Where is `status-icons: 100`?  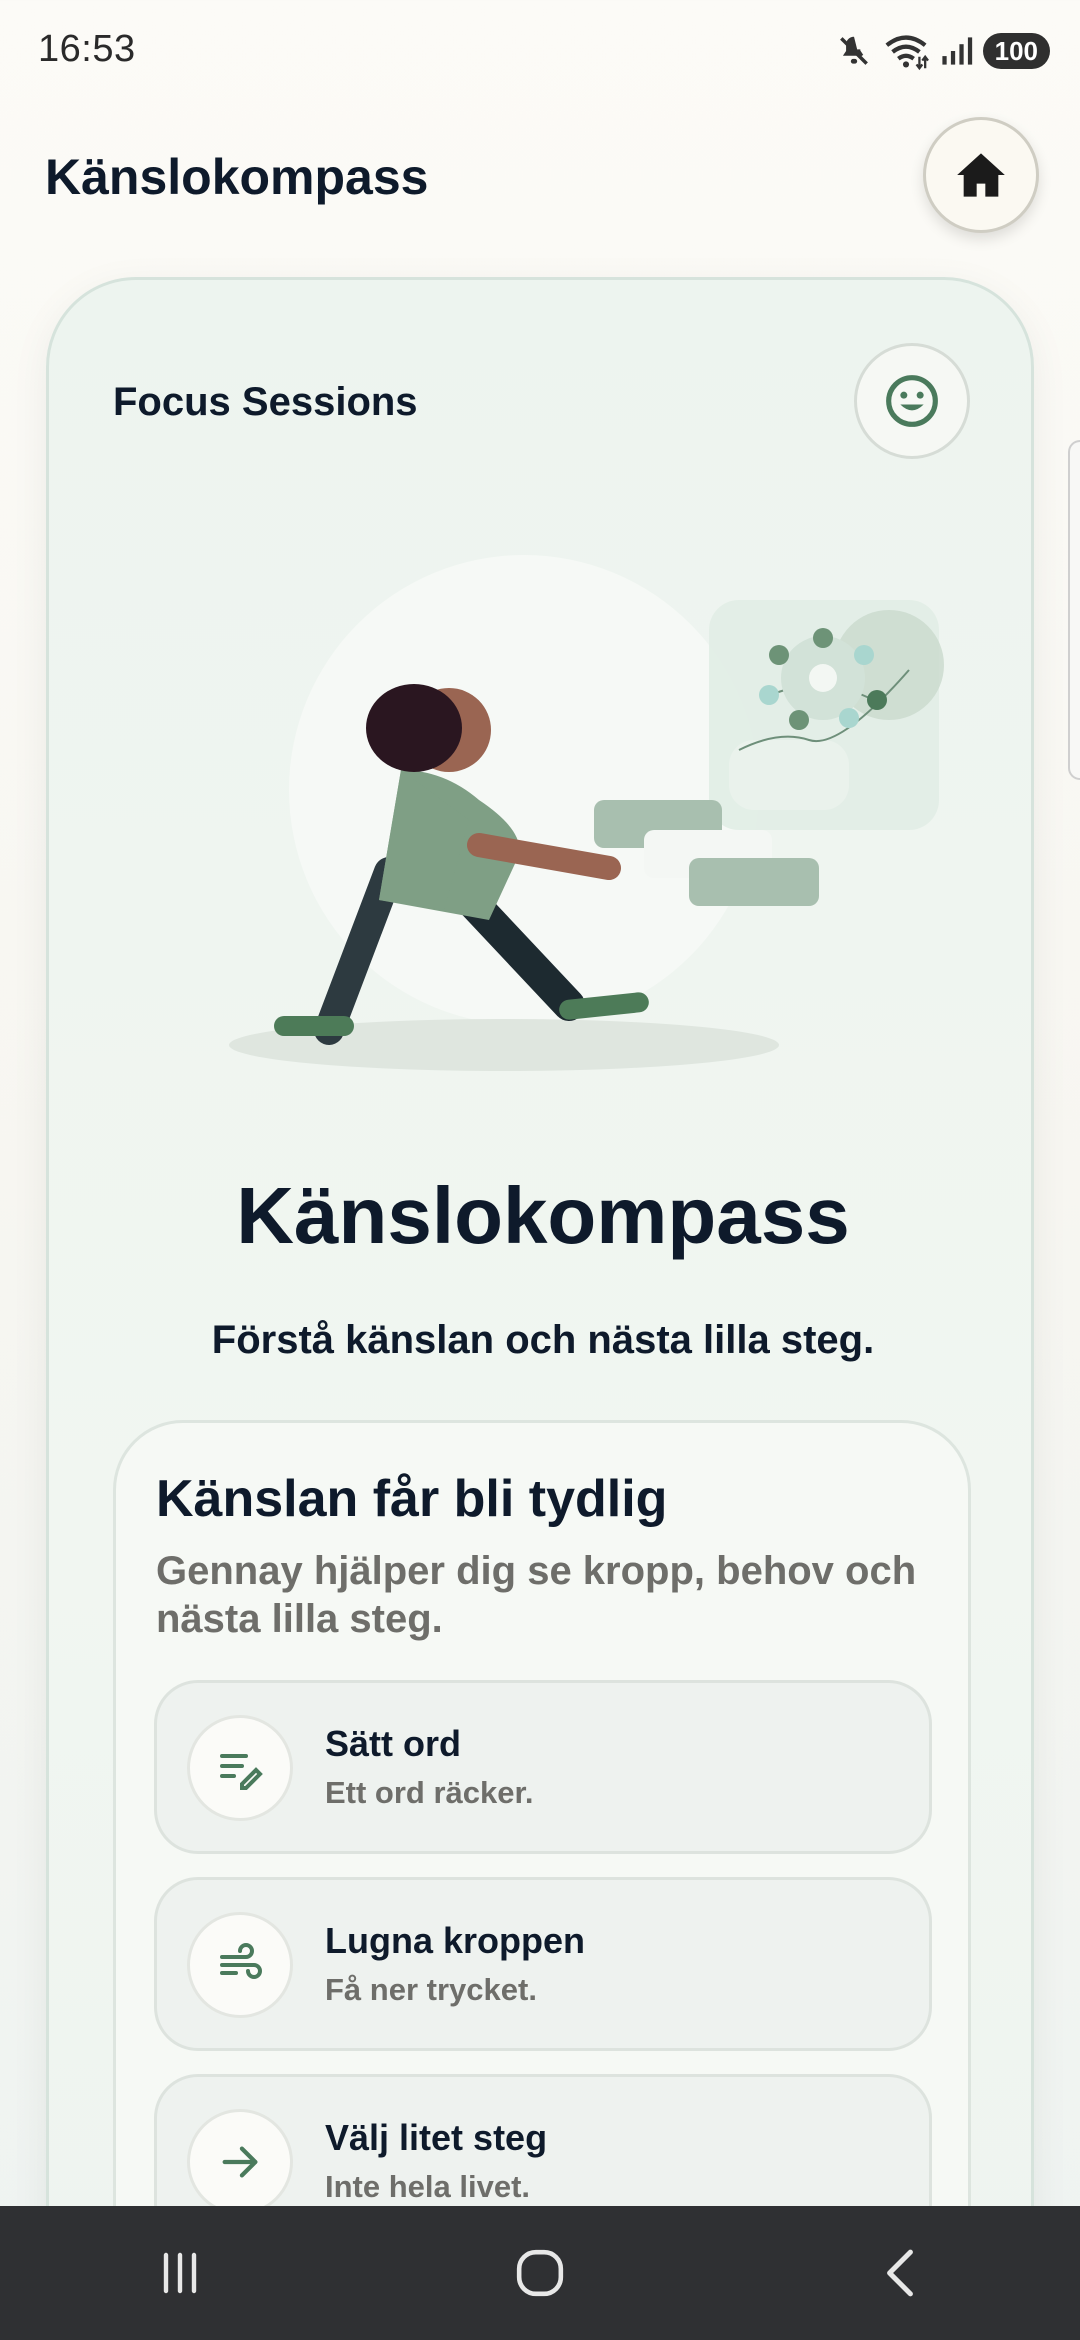
status-icons: 100 is located at coordinates (942, 51).